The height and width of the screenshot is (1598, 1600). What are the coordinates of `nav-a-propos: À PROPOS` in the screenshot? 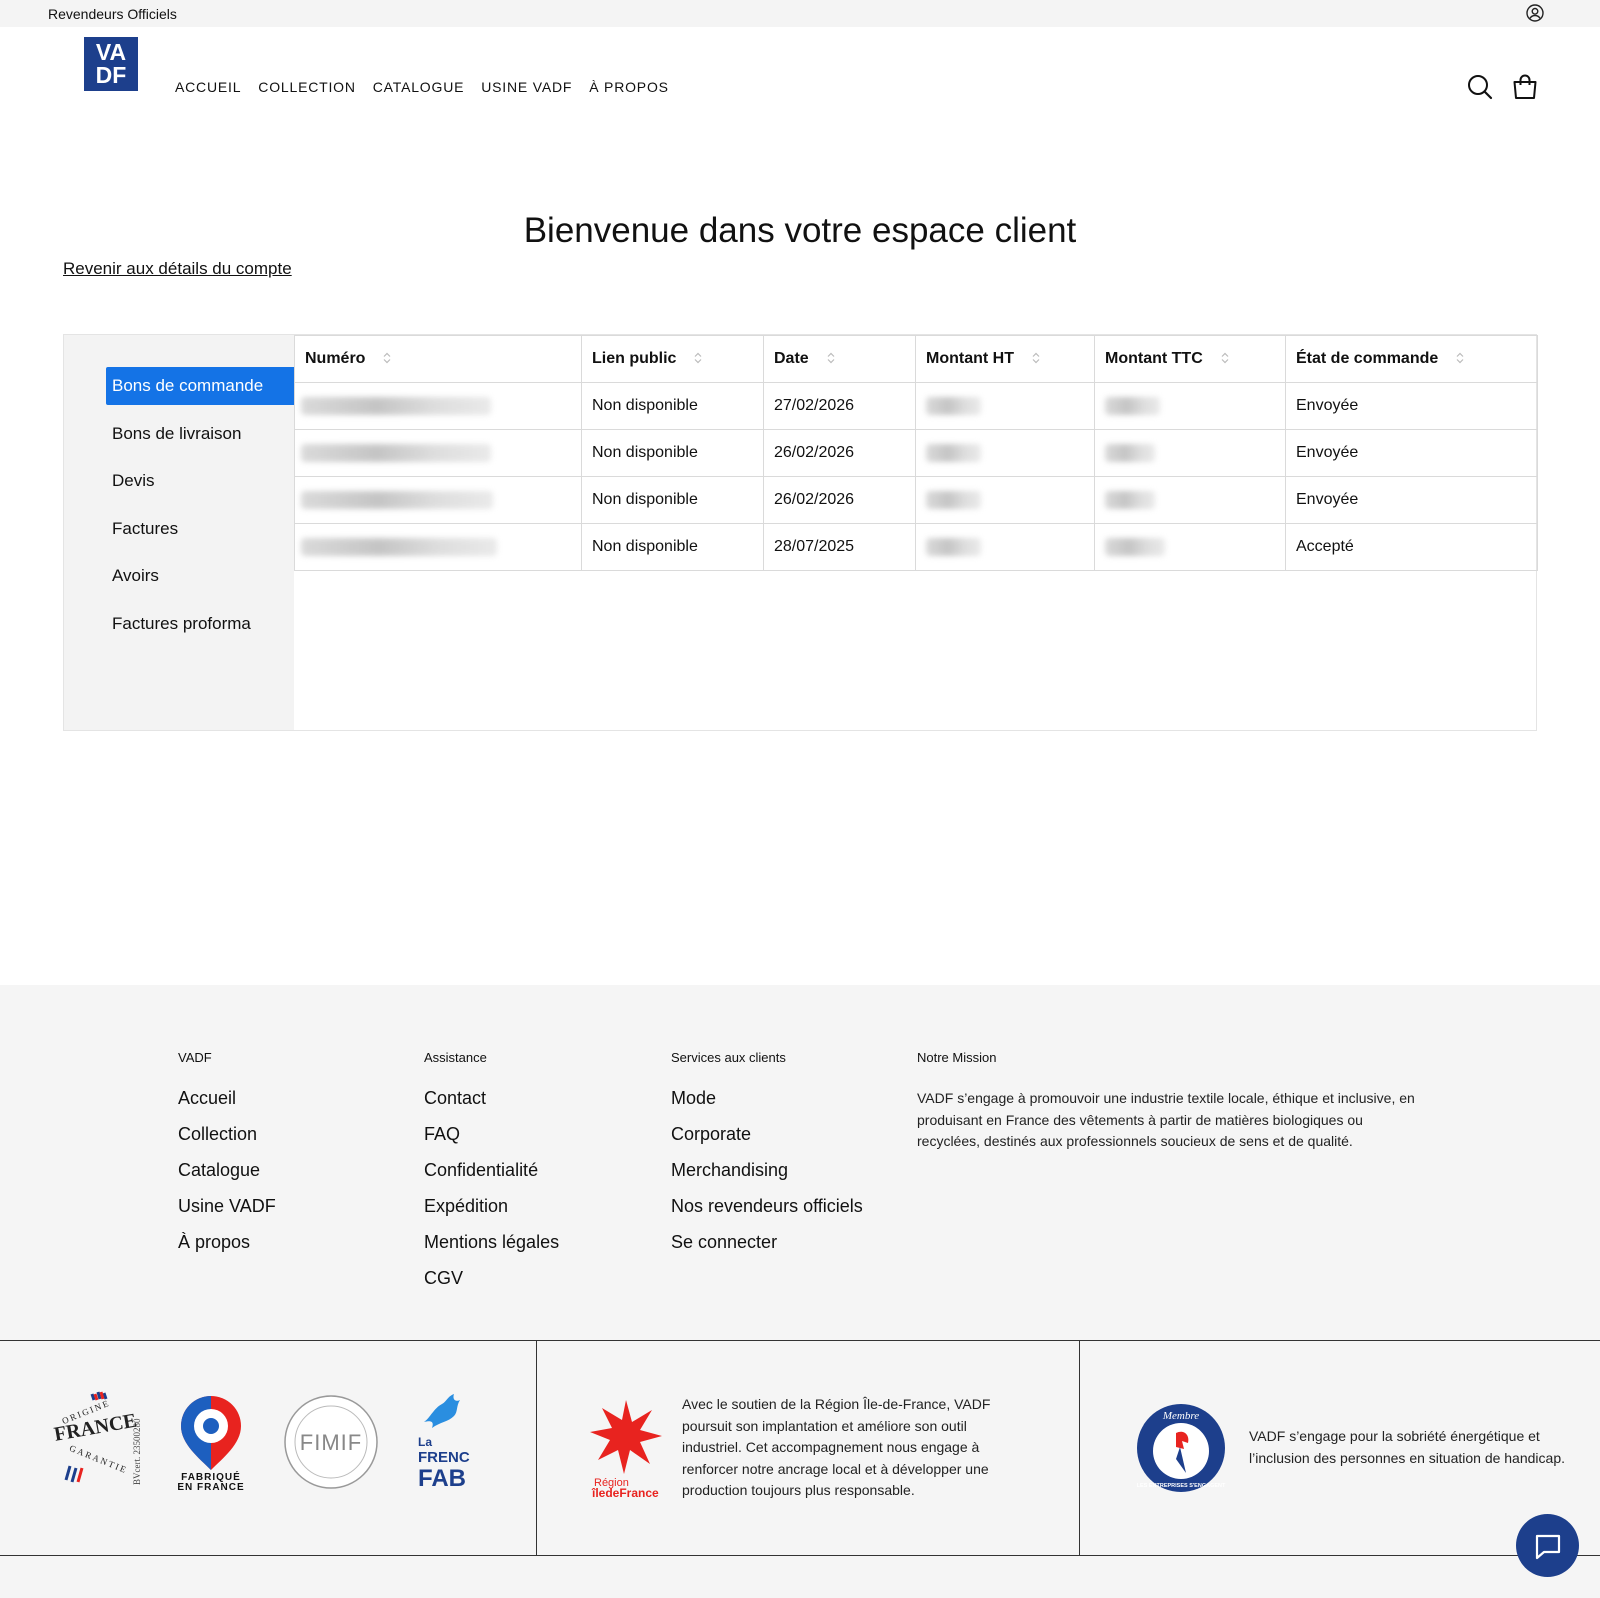 It's located at (629, 87).